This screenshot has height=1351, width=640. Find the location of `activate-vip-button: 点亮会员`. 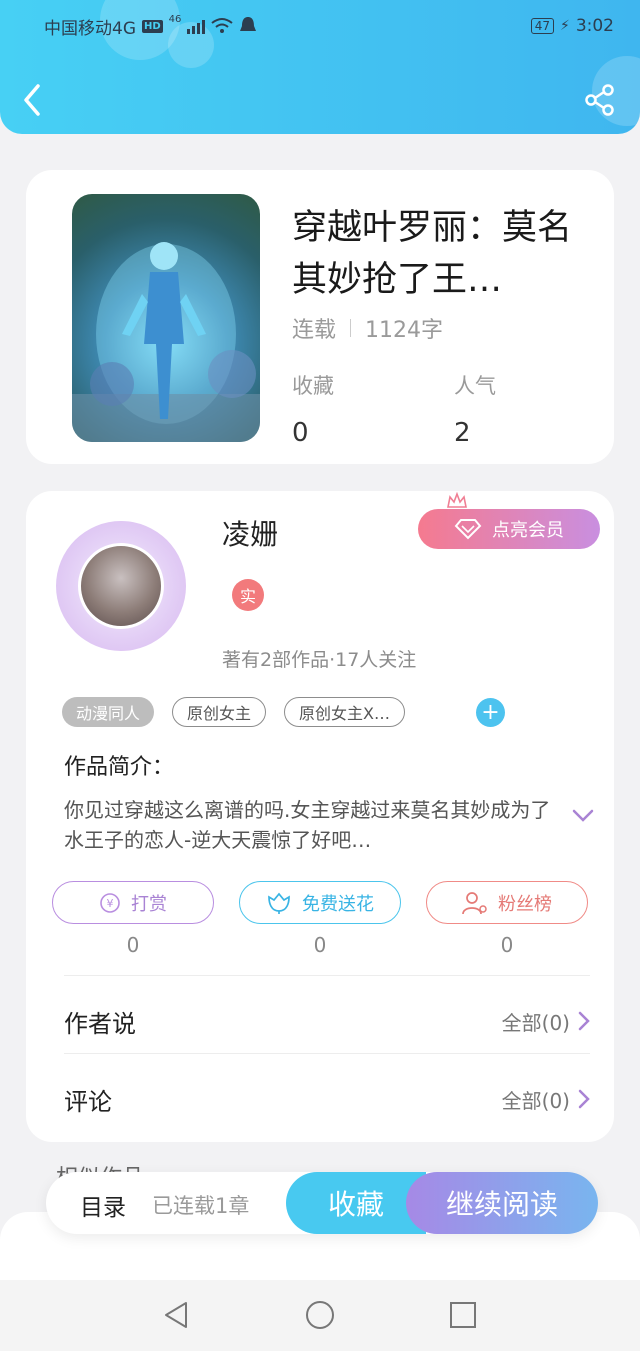

activate-vip-button: 点亮会员 is located at coordinates (509, 529).